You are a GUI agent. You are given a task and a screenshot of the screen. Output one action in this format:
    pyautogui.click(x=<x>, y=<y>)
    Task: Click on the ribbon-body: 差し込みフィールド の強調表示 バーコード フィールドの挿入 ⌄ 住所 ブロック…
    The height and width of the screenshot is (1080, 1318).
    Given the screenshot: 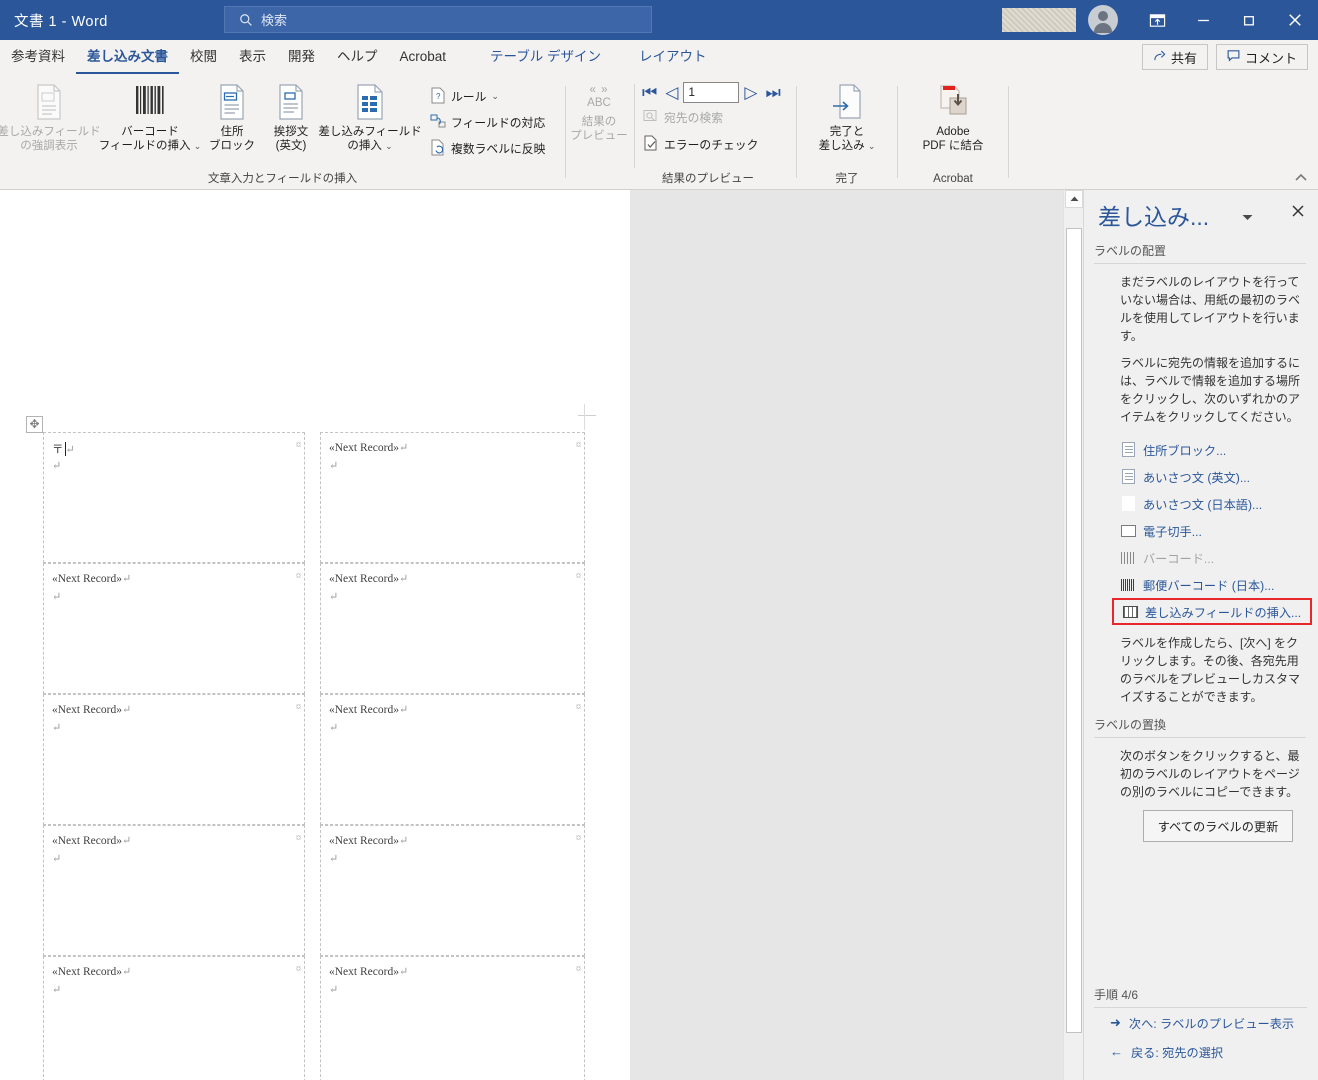 What is the action you would take?
    pyautogui.click(x=659, y=132)
    